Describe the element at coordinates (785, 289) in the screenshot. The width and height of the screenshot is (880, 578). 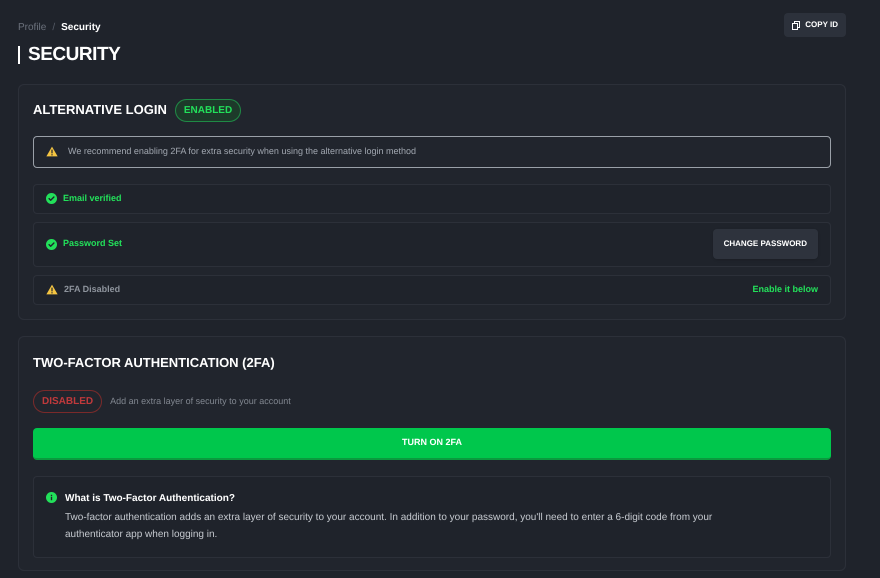
I see `enable-link: Enable it below` at that location.